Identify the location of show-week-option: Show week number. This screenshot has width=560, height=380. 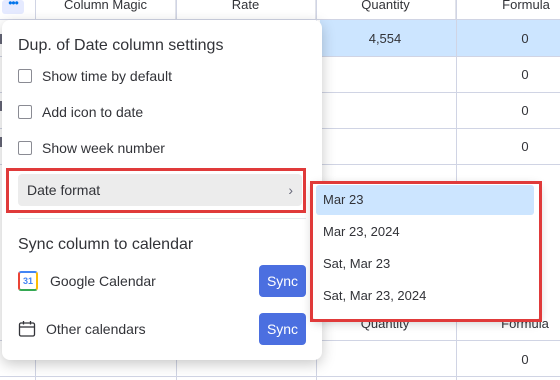
(91, 148).